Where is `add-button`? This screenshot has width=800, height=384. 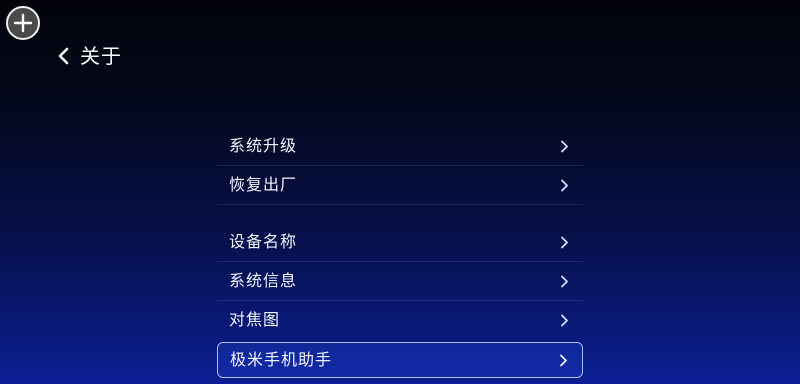
add-button is located at coordinates (23, 23).